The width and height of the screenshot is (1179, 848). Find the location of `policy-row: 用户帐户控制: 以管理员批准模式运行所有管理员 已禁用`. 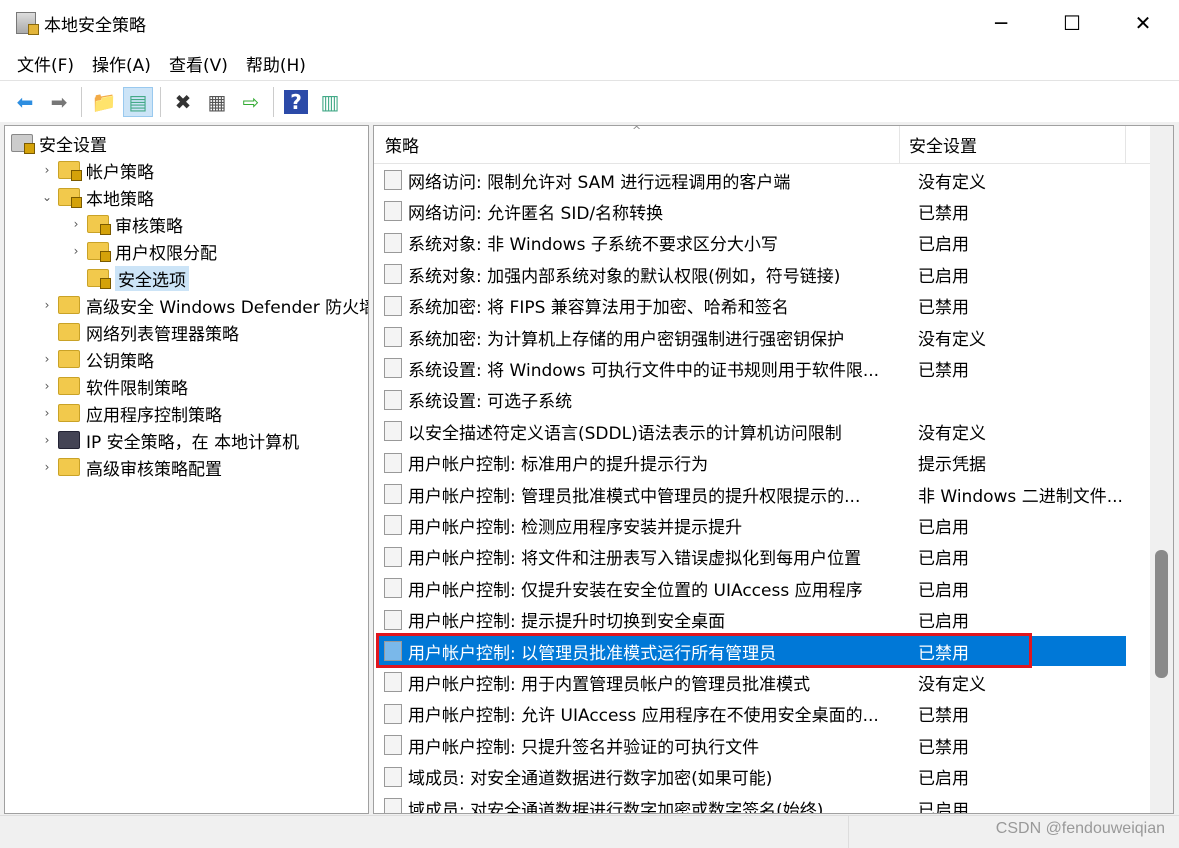

policy-row: 用户帐户控制: 以管理员批准模式运行所有管理员 已禁用 is located at coordinates (752, 651).